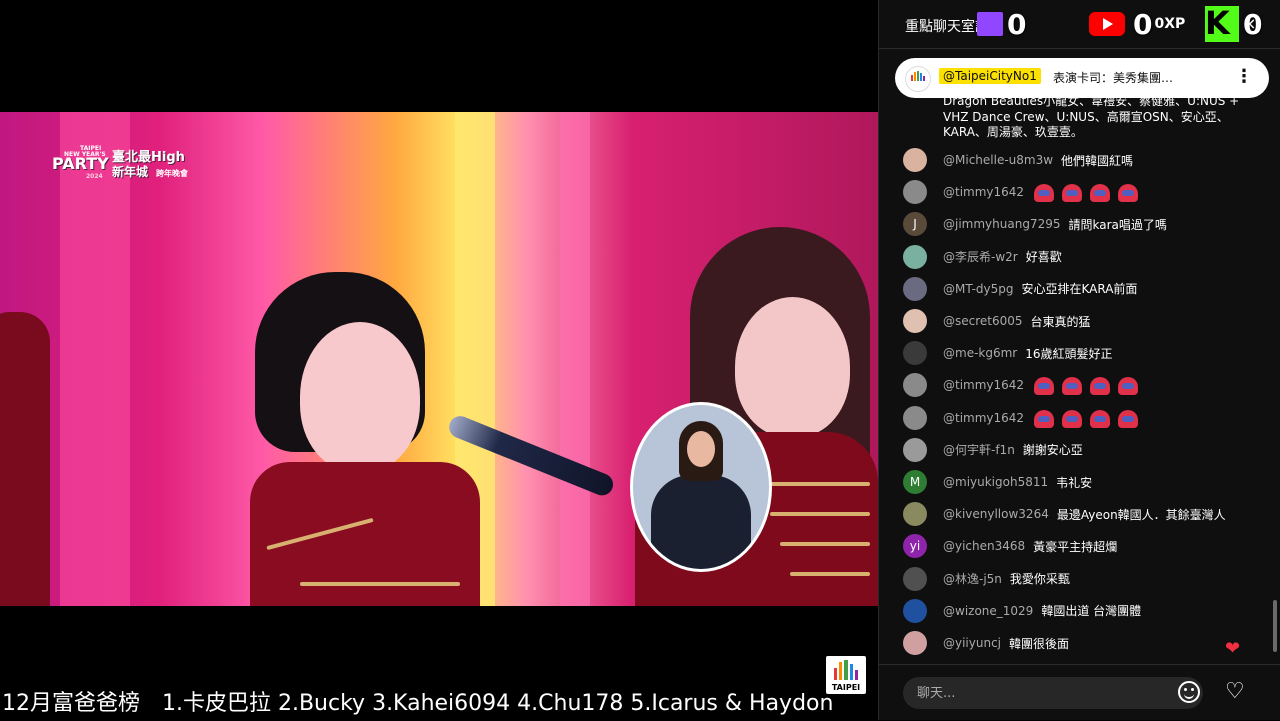 This screenshot has height=721, width=1280. I want to click on chat-message: @secret6005 台東真的猛, so click(997, 321).